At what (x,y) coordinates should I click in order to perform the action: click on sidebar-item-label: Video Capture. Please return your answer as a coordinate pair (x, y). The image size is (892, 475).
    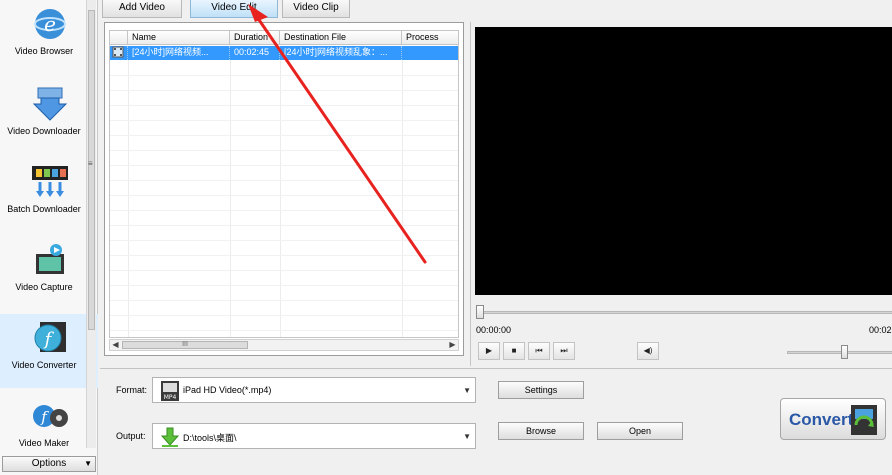
    Looking at the image, I should click on (44, 287).